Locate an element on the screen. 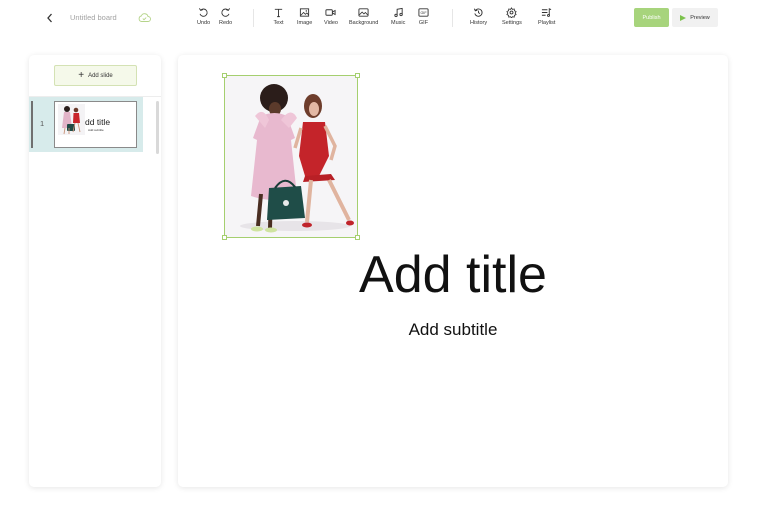 This screenshot has height=520, width=757. panel-scrollbar is located at coordinates (157, 127).